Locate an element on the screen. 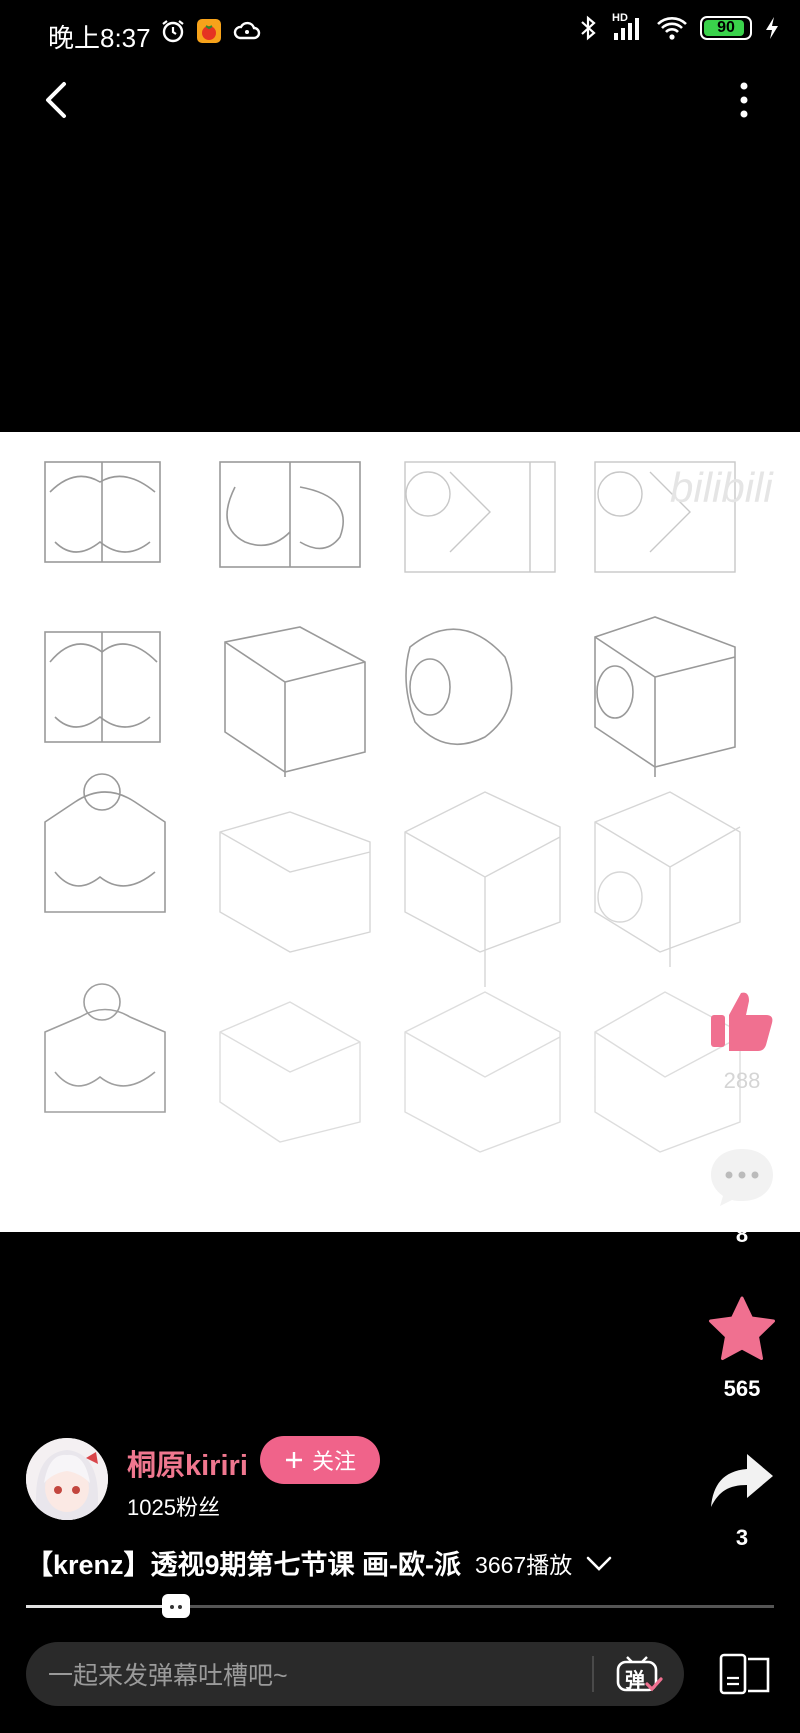 This screenshot has width=800, height=1733. orientation-toggle-button is located at coordinates (746, 1674).